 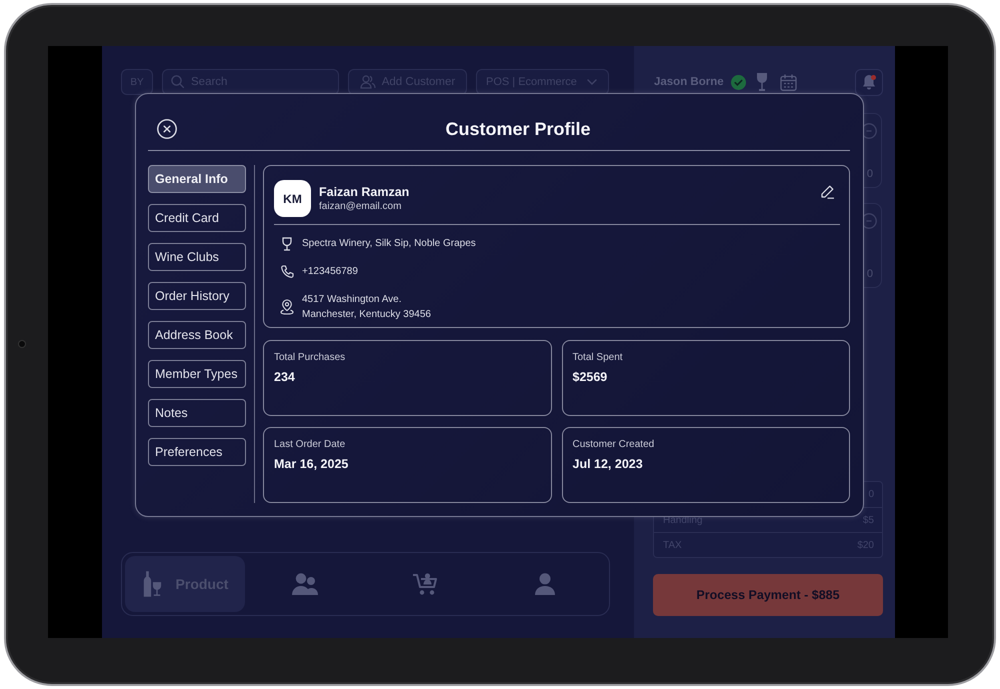 I want to click on stat-label: Total Spent, so click(x=597, y=357).